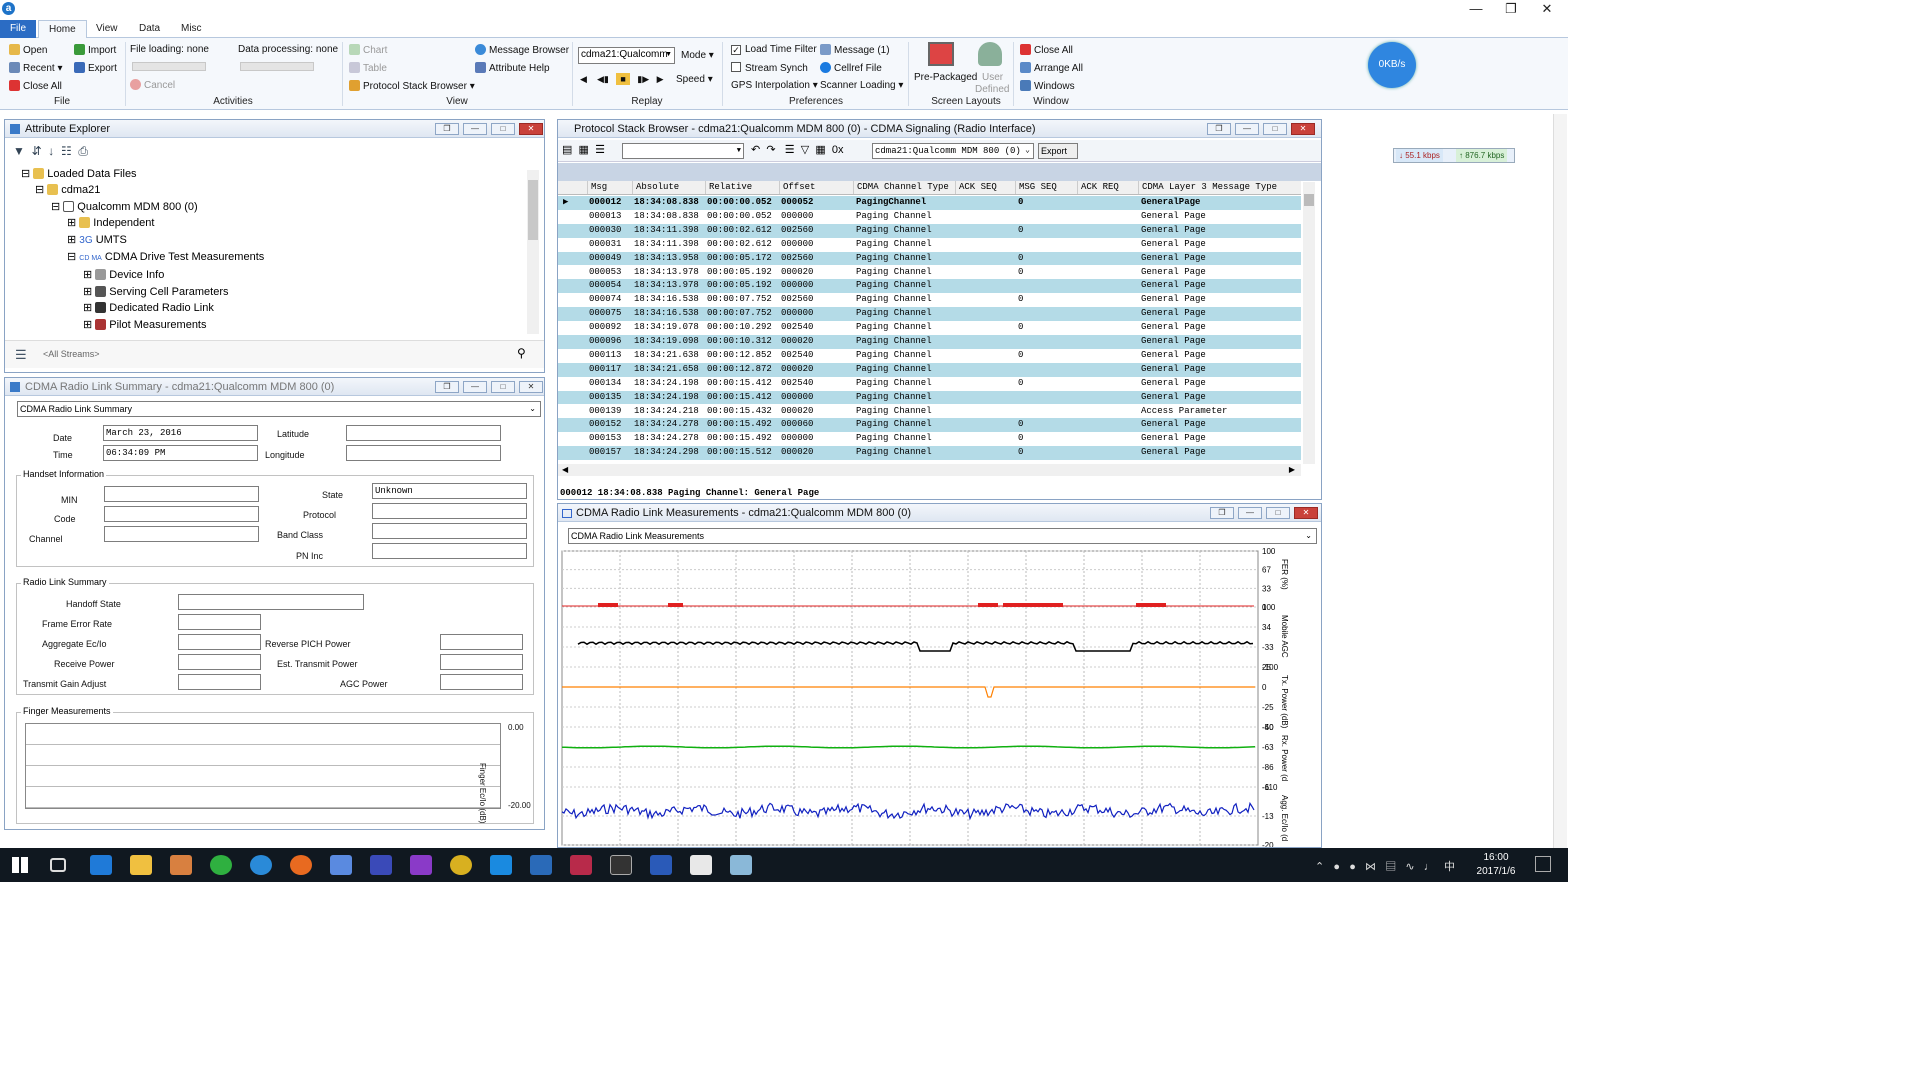 This screenshot has height=1080, width=1920. I want to click on col-message-type: CDMA Layer 3 Message Type, so click(1219, 187).